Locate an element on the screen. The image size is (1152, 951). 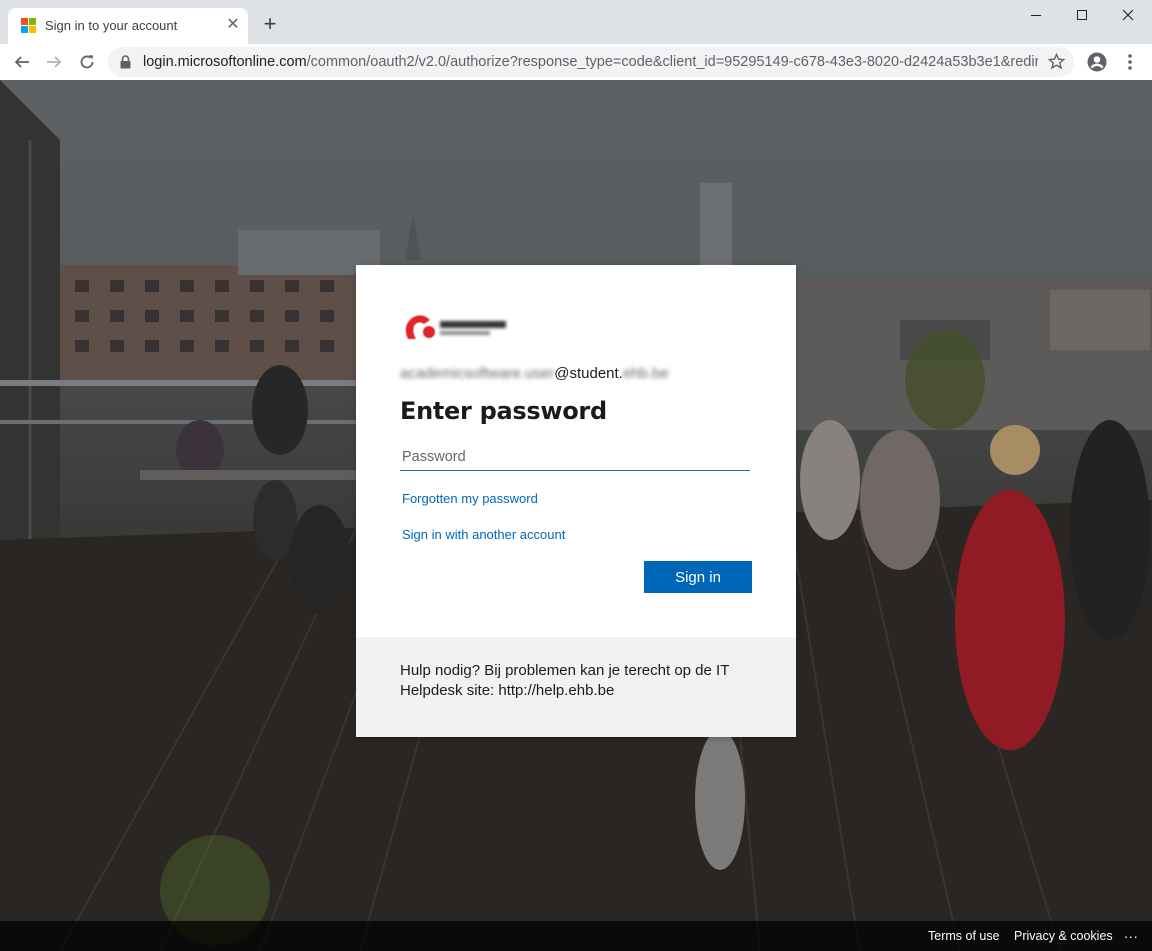
maximize-icon is located at coordinates (1082, 15).